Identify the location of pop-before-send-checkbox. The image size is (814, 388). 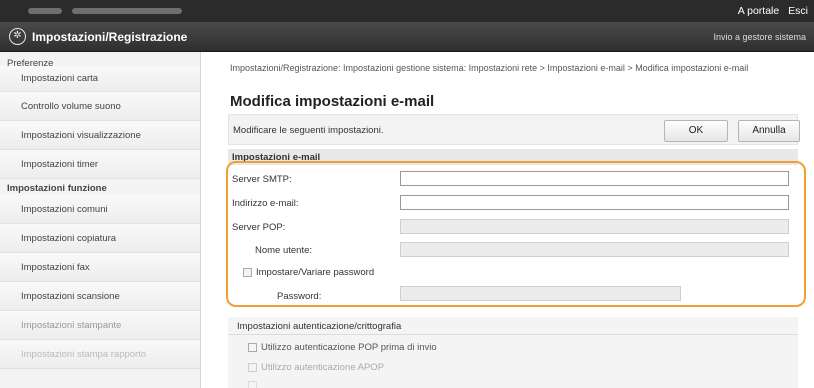
(252, 347).